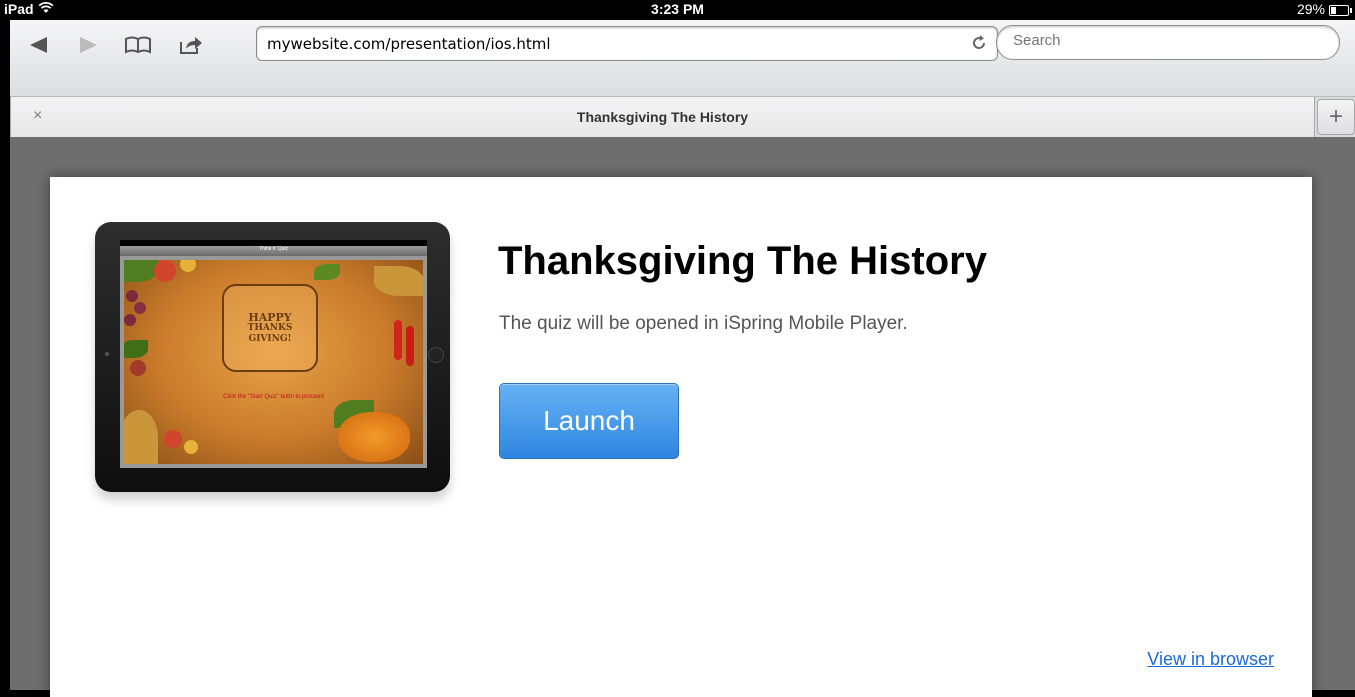 This screenshot has width=1355, height=697. What do you see at coordinates (38, 45) in the screenshot?
I see `back-icon` at bounding box center [38, 45].